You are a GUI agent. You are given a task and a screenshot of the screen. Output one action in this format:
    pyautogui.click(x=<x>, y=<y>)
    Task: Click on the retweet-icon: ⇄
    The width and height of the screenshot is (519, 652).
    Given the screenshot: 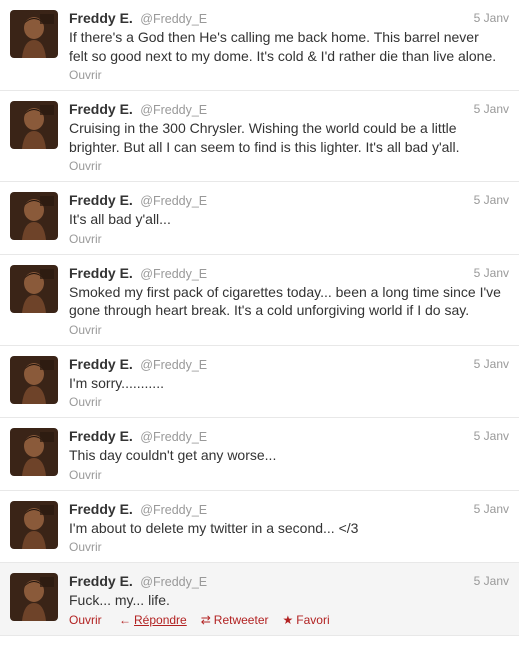 What is the action you would take?
    pyautogui.click(x=205, y=619)
    